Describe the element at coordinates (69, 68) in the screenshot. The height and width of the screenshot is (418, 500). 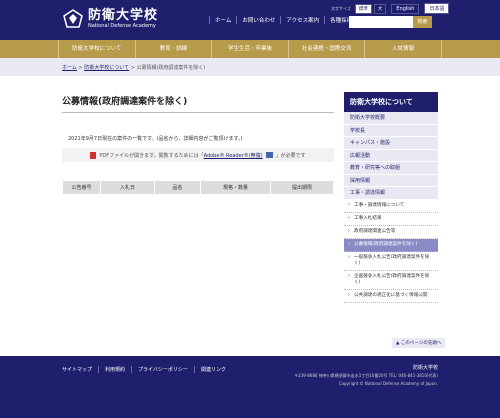
I see `breadcrumb-home: ホーム` at that location.